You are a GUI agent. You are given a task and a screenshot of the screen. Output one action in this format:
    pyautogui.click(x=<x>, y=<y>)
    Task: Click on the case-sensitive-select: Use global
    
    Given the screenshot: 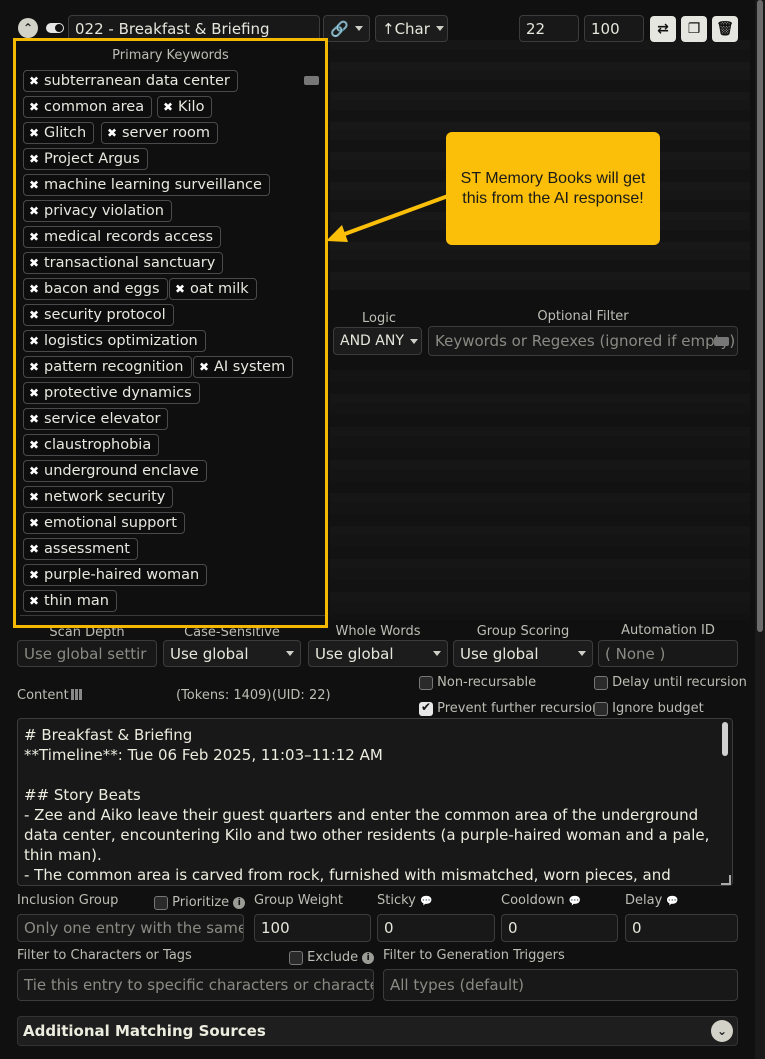 What is the action you would take?
    pyautogui.click(x=232, y=653)
    